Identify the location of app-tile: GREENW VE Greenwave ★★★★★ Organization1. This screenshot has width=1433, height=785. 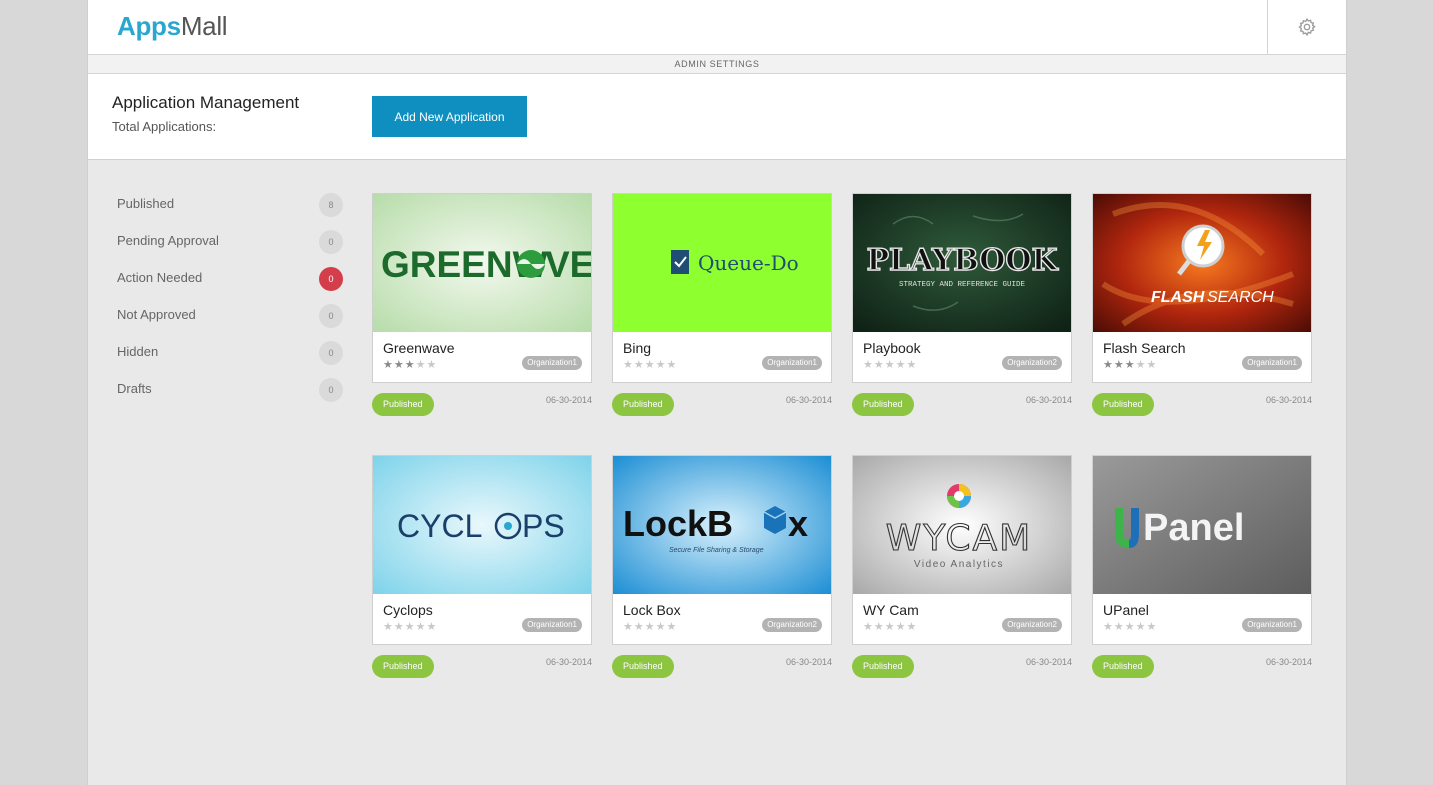
(482, 288).